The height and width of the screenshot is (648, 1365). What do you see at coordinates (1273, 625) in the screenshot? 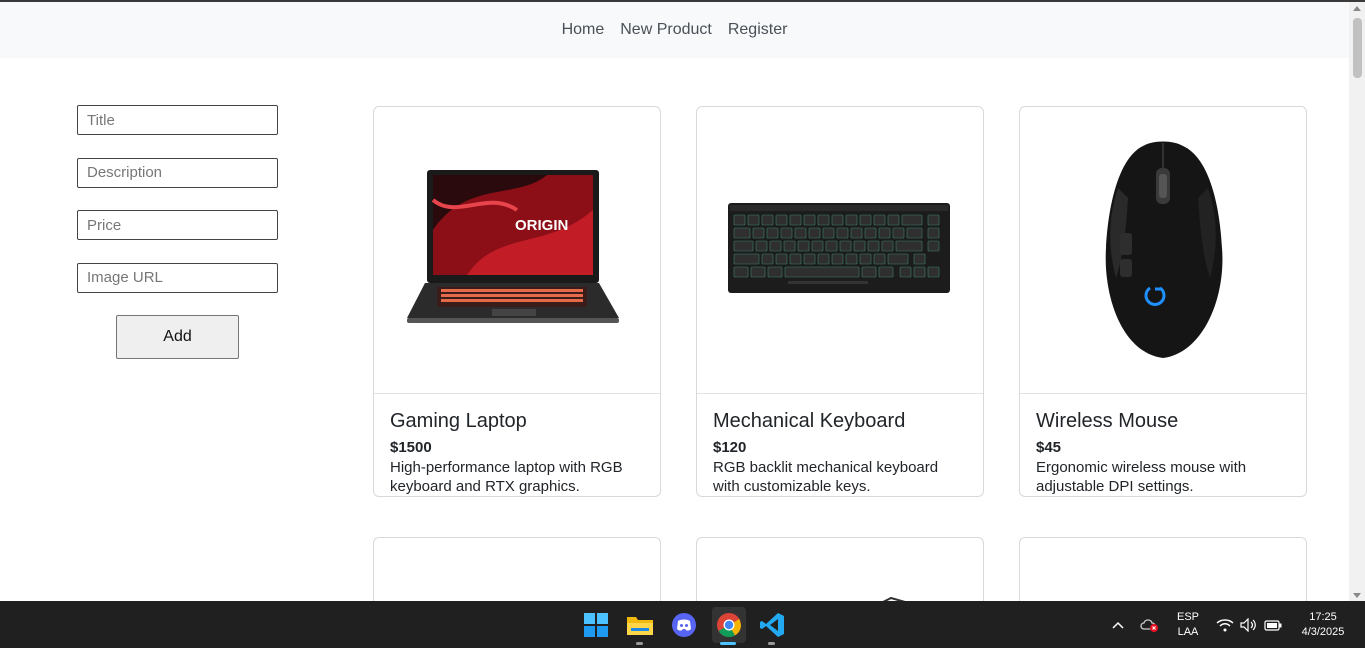
I see `battery-icon` at bounding box center [1273, 625].